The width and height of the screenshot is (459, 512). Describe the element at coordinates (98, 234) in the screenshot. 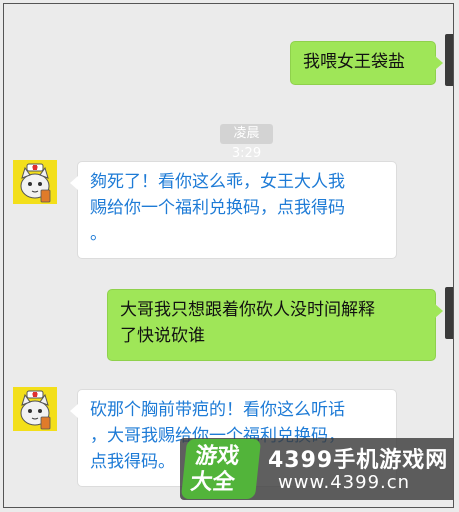

I see `message-line: 。` at that location.